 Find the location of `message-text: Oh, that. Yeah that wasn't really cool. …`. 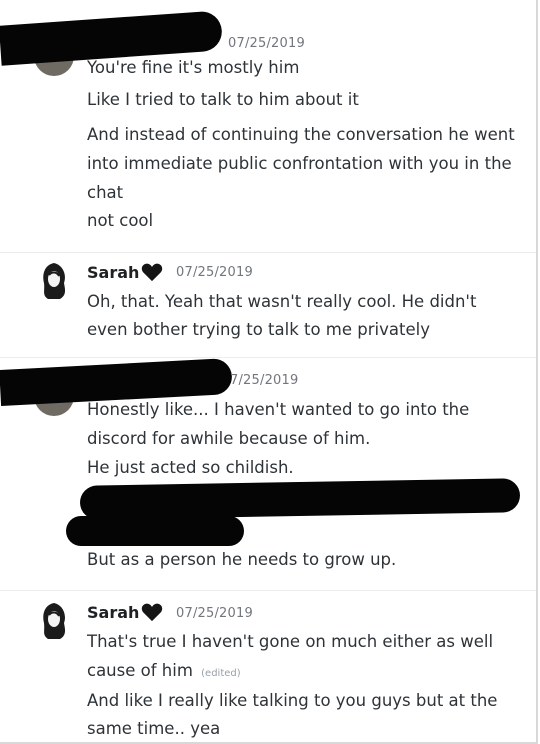

message-text: Oh, that. Yeah that wasn't really cool. … is located at coordinates (282, 315).